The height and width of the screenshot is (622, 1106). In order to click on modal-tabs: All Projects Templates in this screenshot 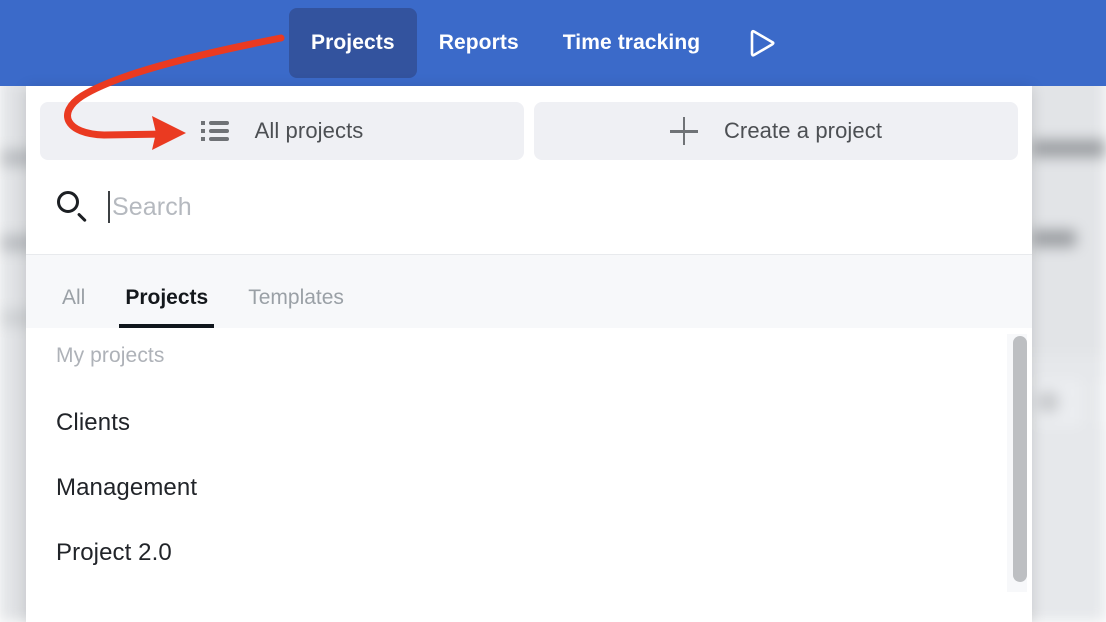, I will do `click(529, 291)`.